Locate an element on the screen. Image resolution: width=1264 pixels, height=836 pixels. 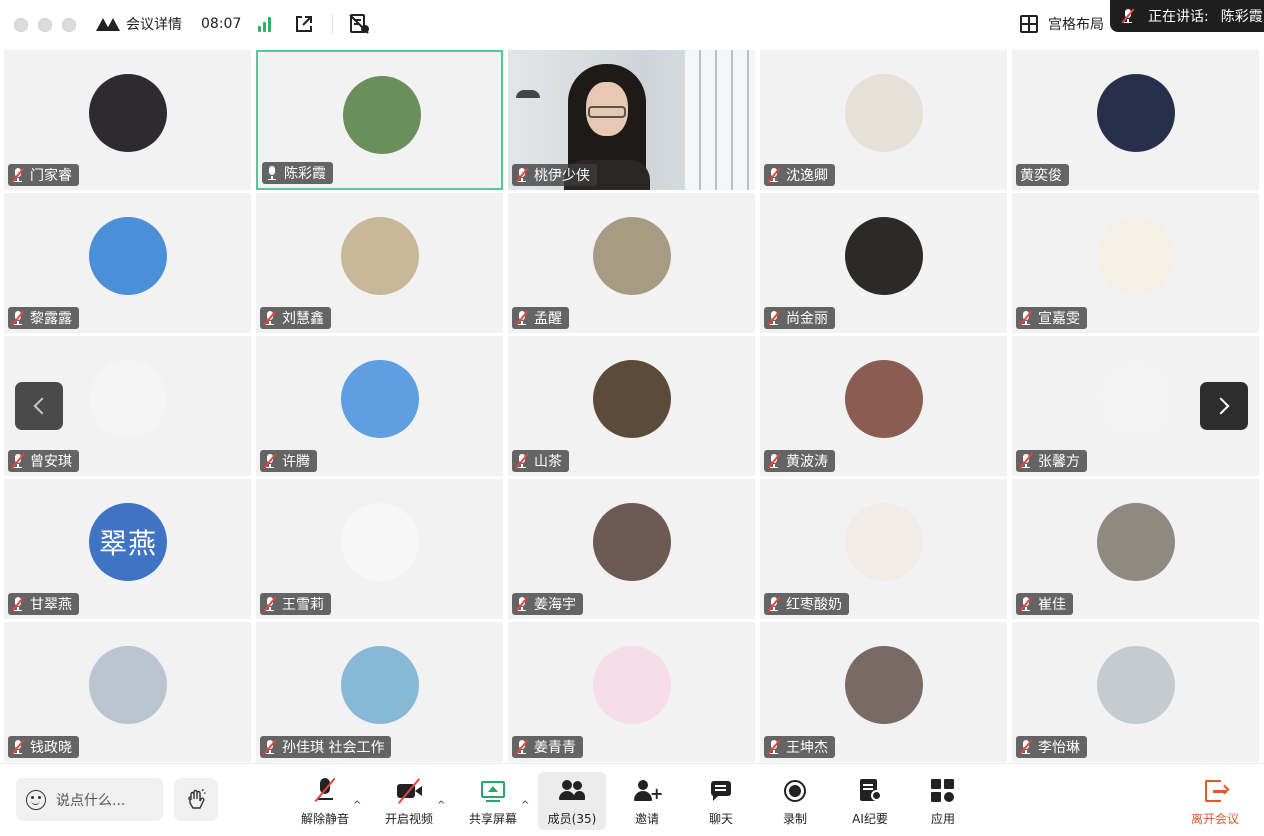
participant-name: 王坤杰 is located at coordinates (807, 748).